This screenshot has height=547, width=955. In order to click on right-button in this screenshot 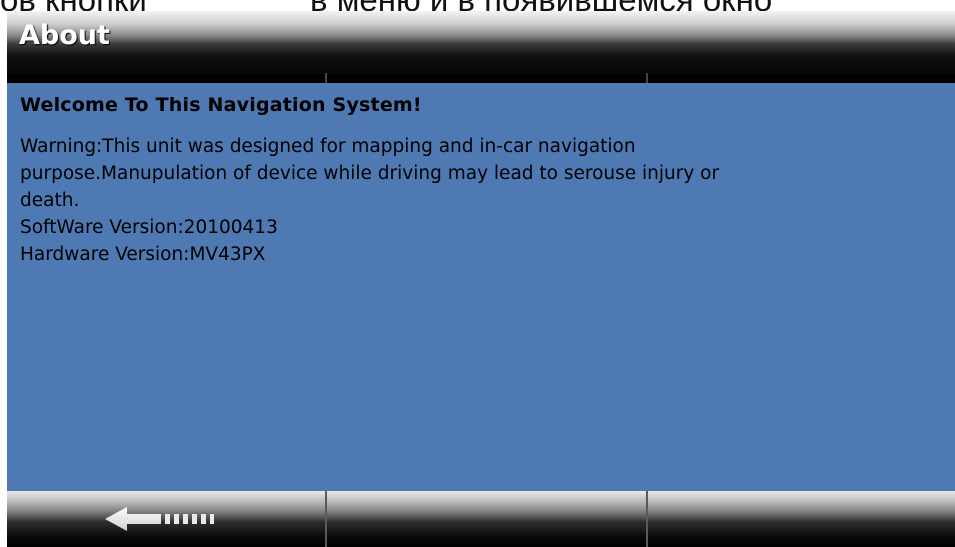, I will do `click(801, 519)`.